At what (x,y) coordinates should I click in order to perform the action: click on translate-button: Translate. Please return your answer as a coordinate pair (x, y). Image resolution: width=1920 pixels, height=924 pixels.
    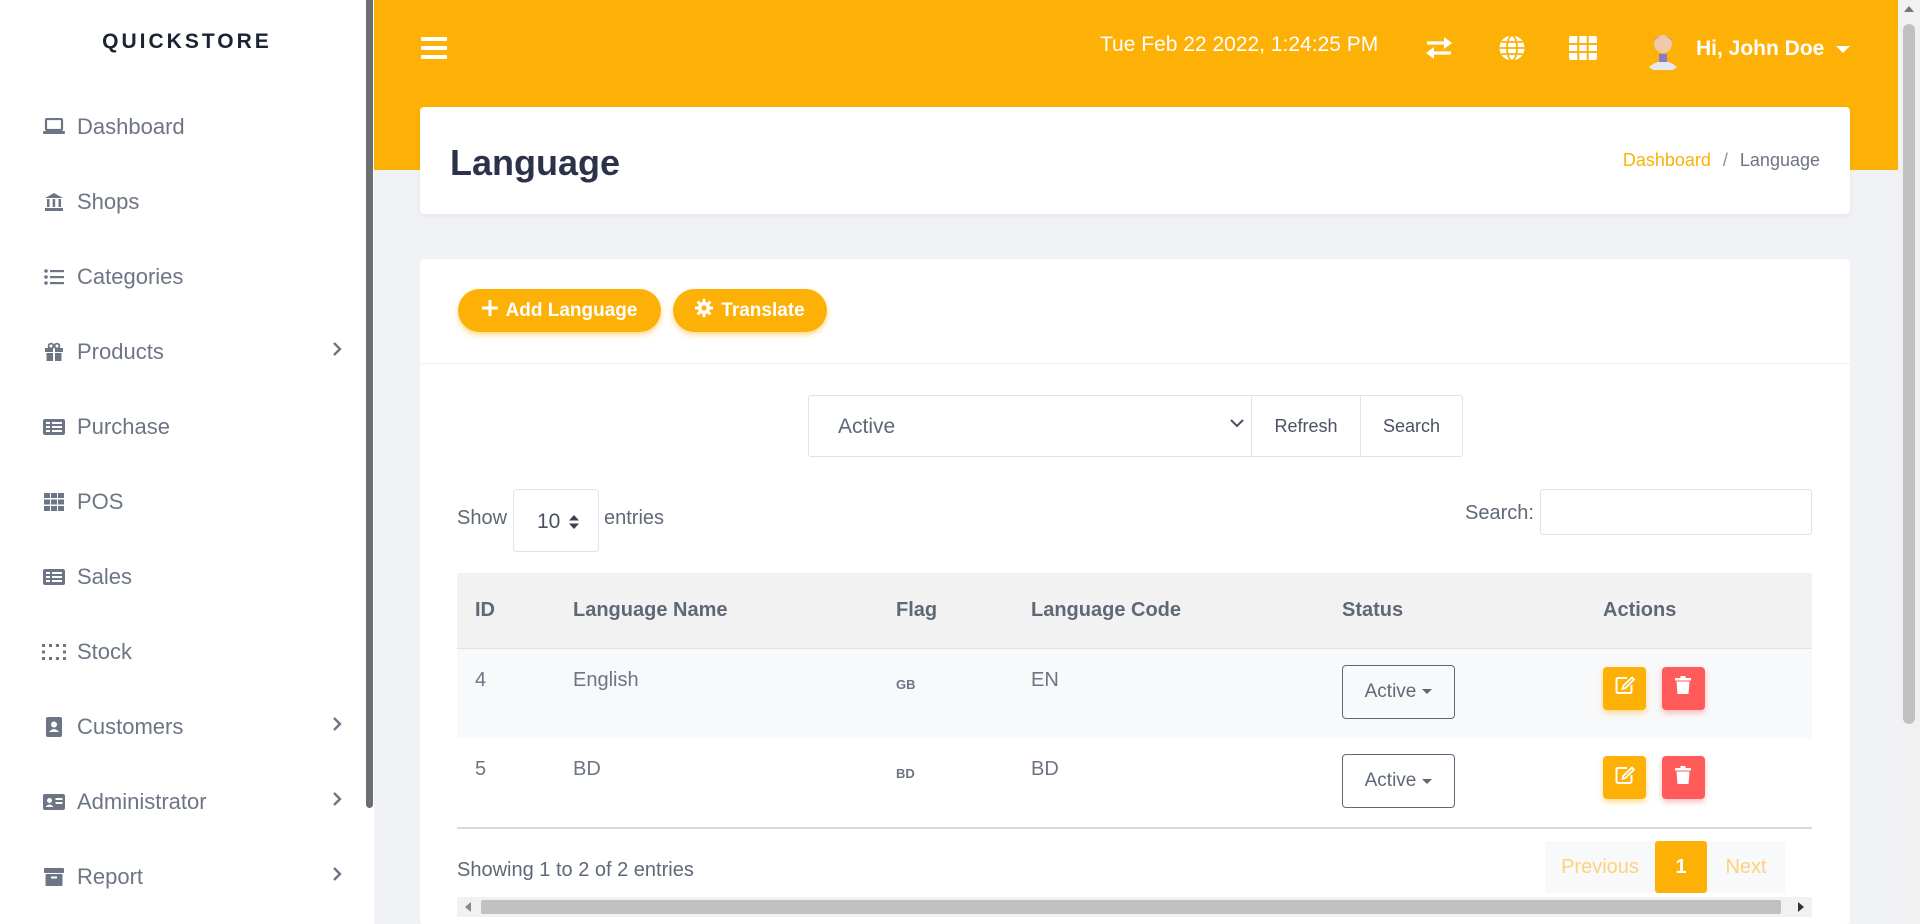
    Looking at the image, I should click on (750, 310).